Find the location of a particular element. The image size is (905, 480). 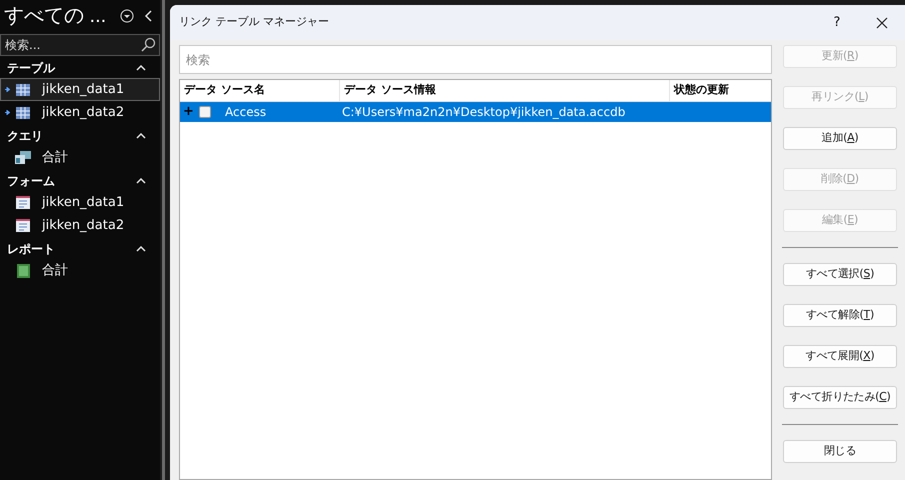

group-header: フォーム is located at coordinates (71, 181).